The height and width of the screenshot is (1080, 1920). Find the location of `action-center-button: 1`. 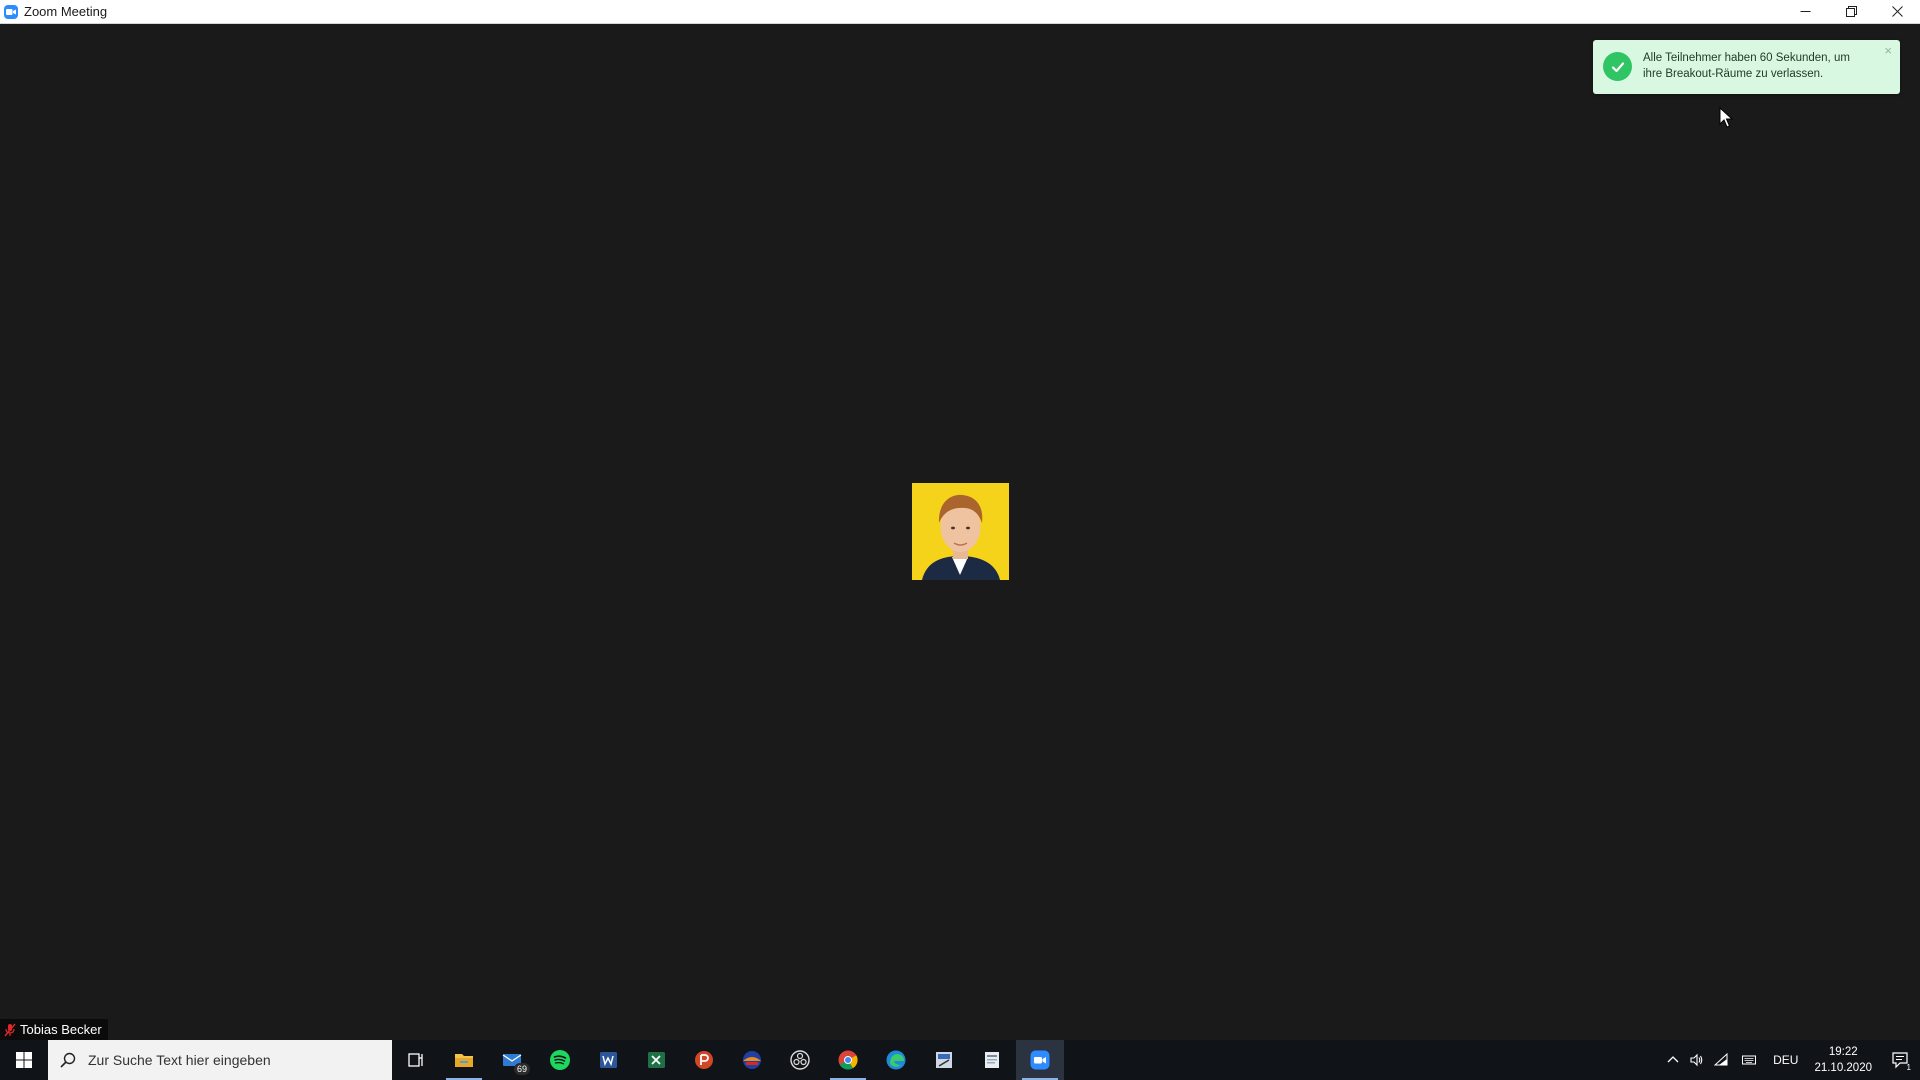

action-center-button: 1 is located at coordinates (1900, 1060).